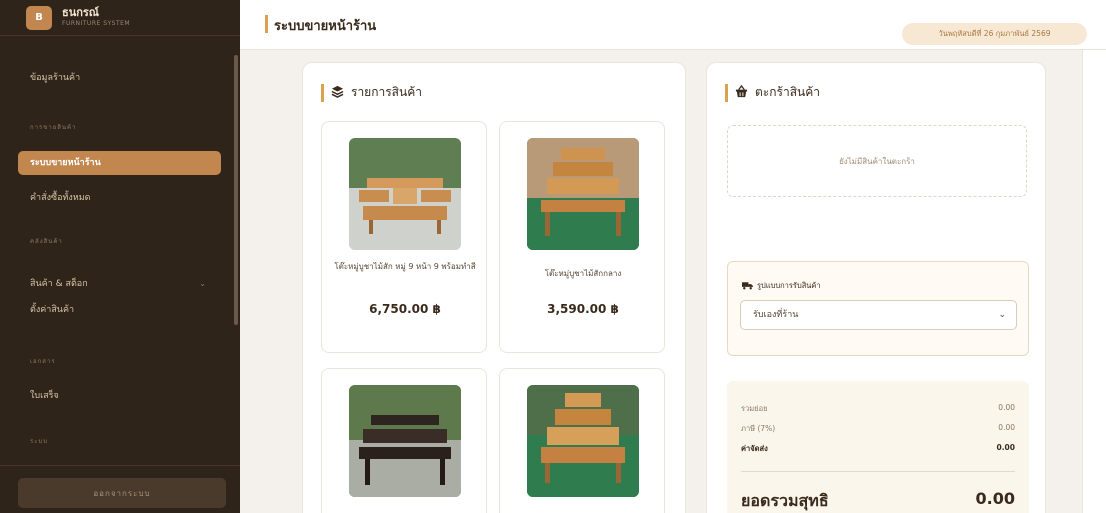 The image size is (1106, 513). I want to click on brand-logo: B, so click(39, 17).